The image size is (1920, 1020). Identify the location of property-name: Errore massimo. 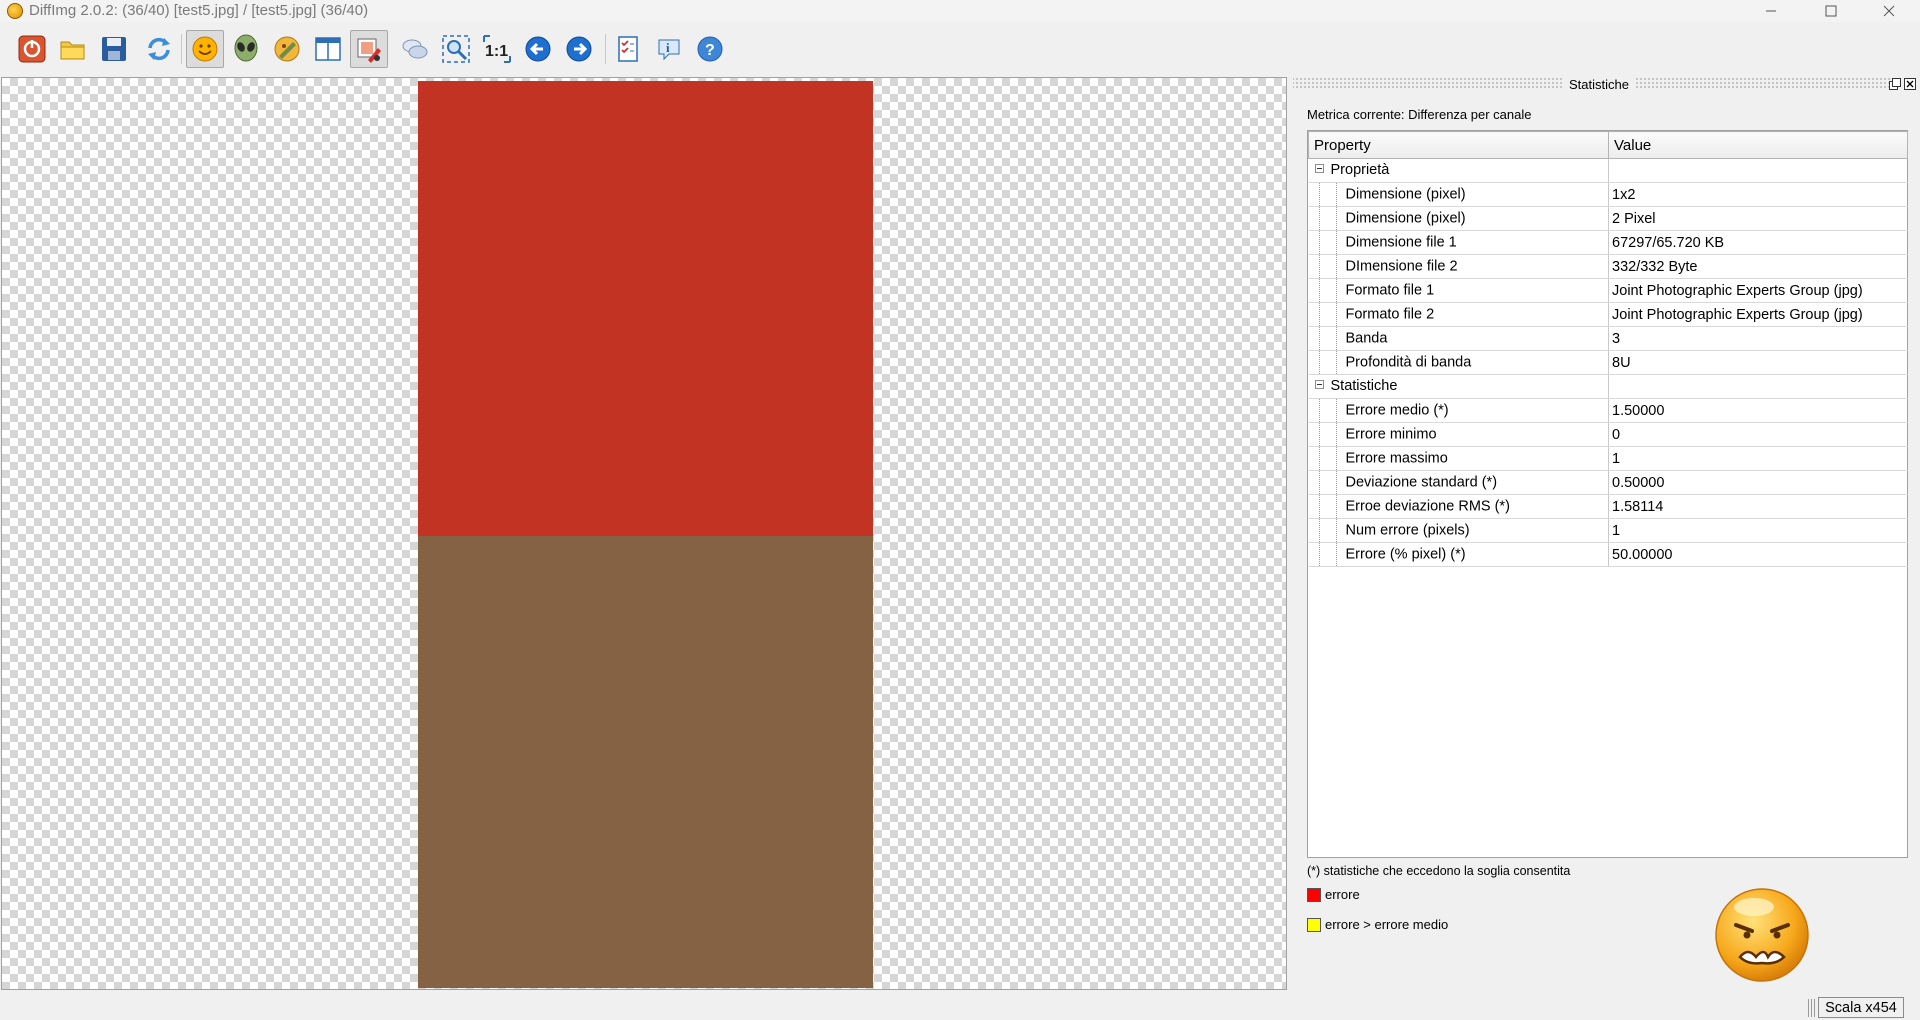
(1396, 458).